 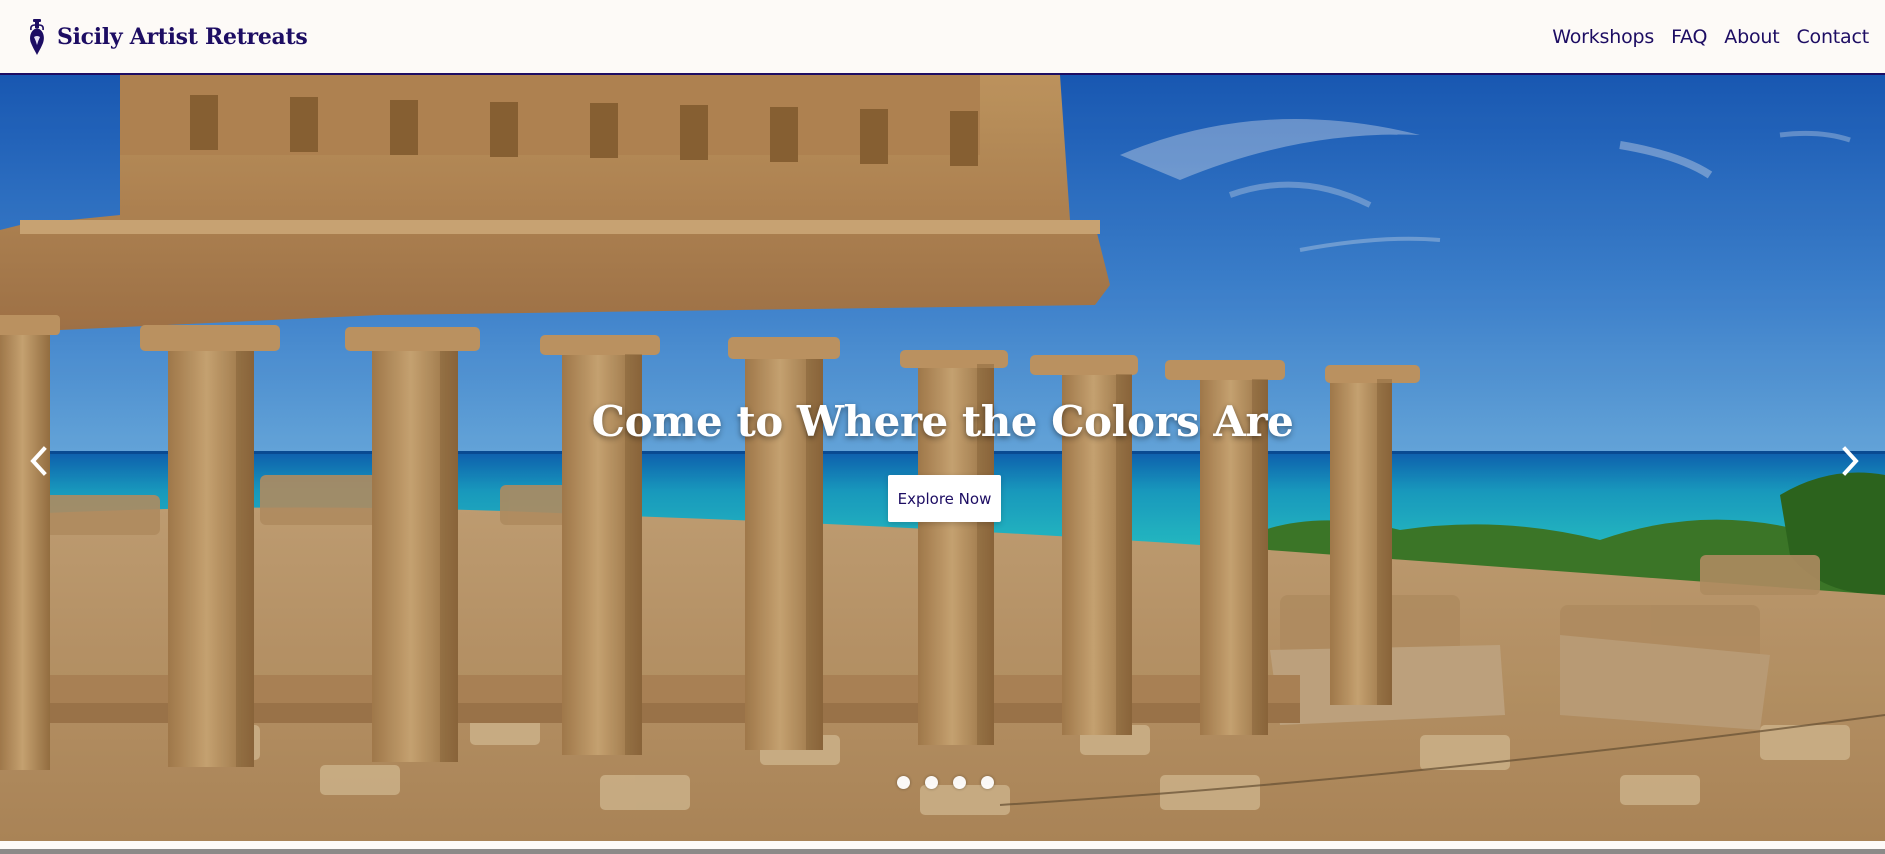 I want to click on carousel-indicators, so click(x=945, y=782).